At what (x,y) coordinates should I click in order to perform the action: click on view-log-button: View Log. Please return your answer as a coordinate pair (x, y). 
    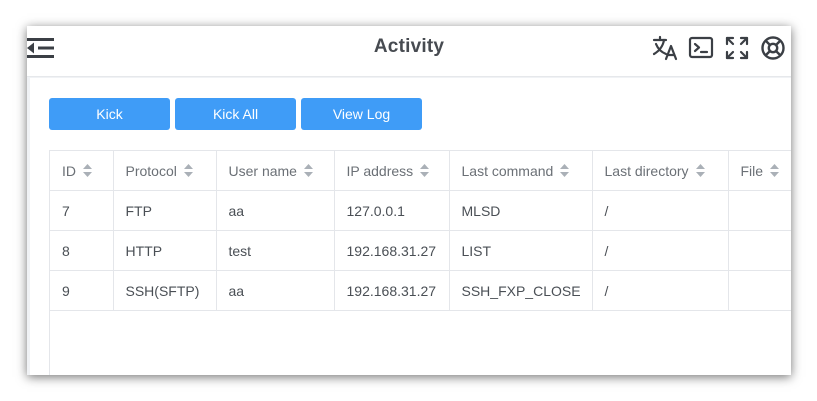
    Looking at the image, I should click on (361, 114).